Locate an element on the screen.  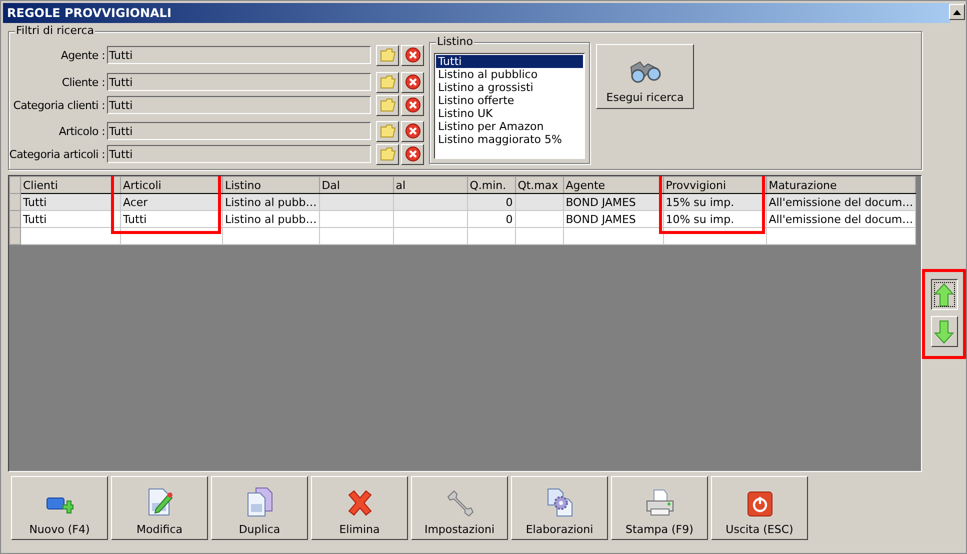
list-item: Listino al pubblico is located at coordinates (509, 74).